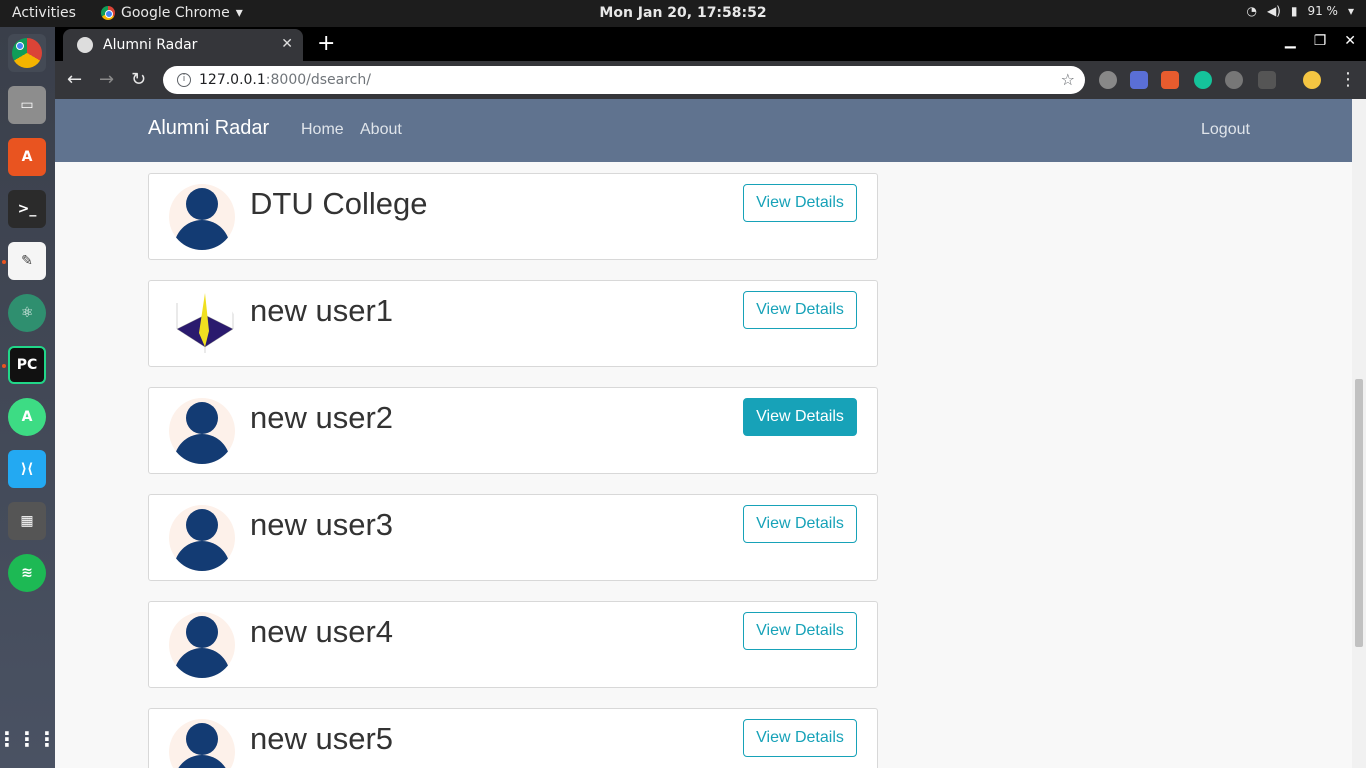 The image size is (1366, 768). What do you see at coordinates (1068, 79) in the screenshot?
I see `bookmark-star-icon: ☆` at bounding box center [1068, 79].